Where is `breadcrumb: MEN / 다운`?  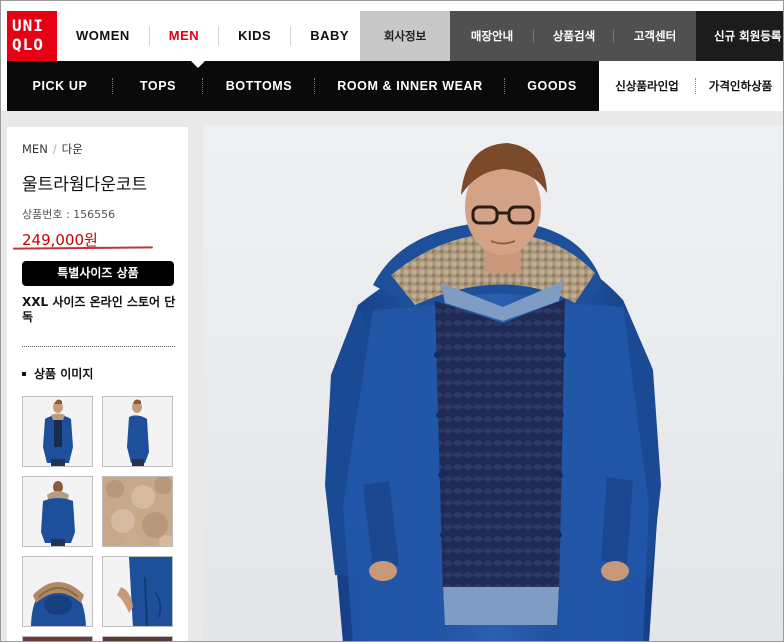 breadcrumb: MEN / 다운 is located at coordinates (52, 149).